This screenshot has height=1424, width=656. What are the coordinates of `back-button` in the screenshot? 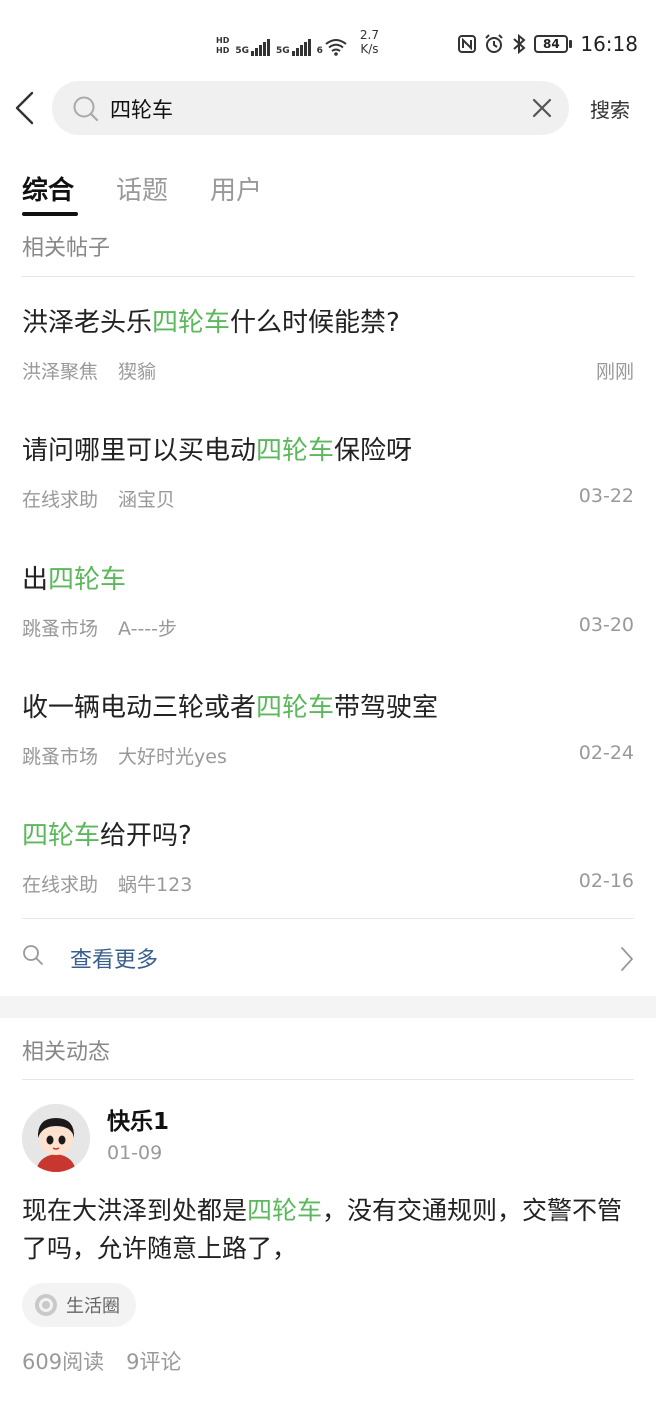 It's located at (24, 108).